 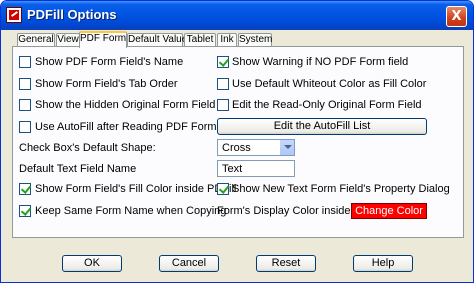 What do you see at coordinates (25, 127) in the screenshot?
I see `use-autofill-checkbox` at bounding box center [25, 127].